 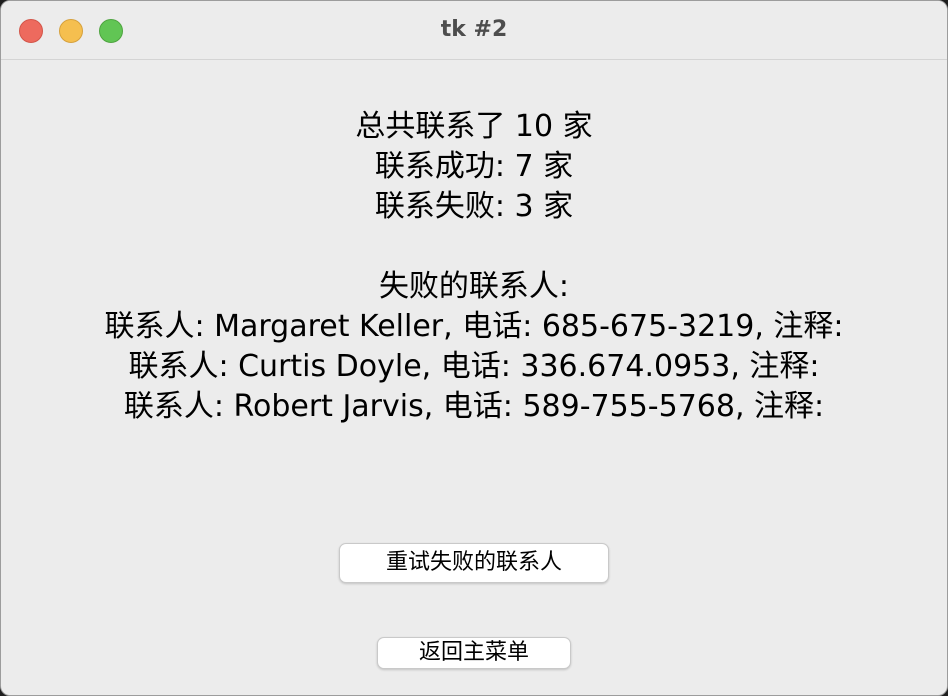 What do you see at coordinates (474, 653) in the screenshot?
I see `back-to-main-menu-button: 返回主菜单` at bounding box center [474, 653].